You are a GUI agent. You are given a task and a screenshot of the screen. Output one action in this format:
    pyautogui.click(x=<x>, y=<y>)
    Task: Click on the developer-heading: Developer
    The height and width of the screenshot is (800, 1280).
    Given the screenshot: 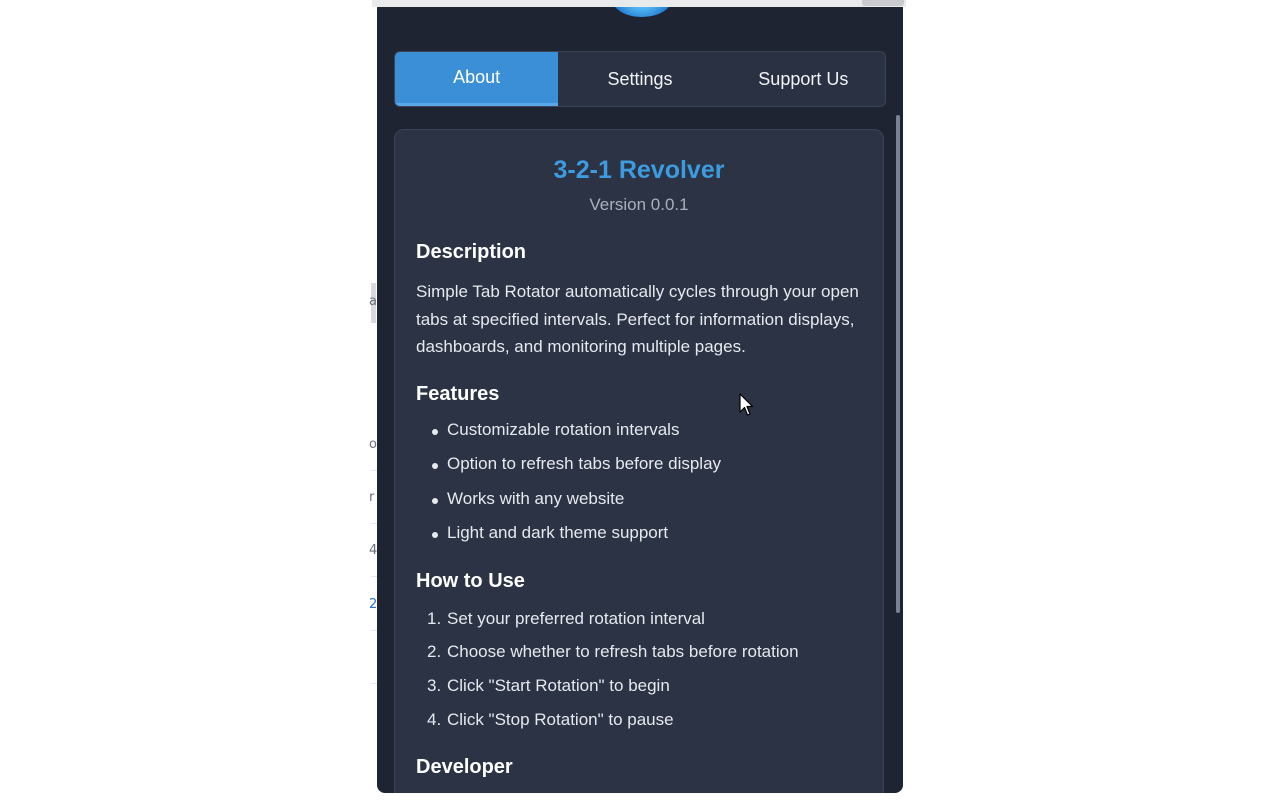 What is the action you would take?
    pyautogui.click(x=464, y=767)
    